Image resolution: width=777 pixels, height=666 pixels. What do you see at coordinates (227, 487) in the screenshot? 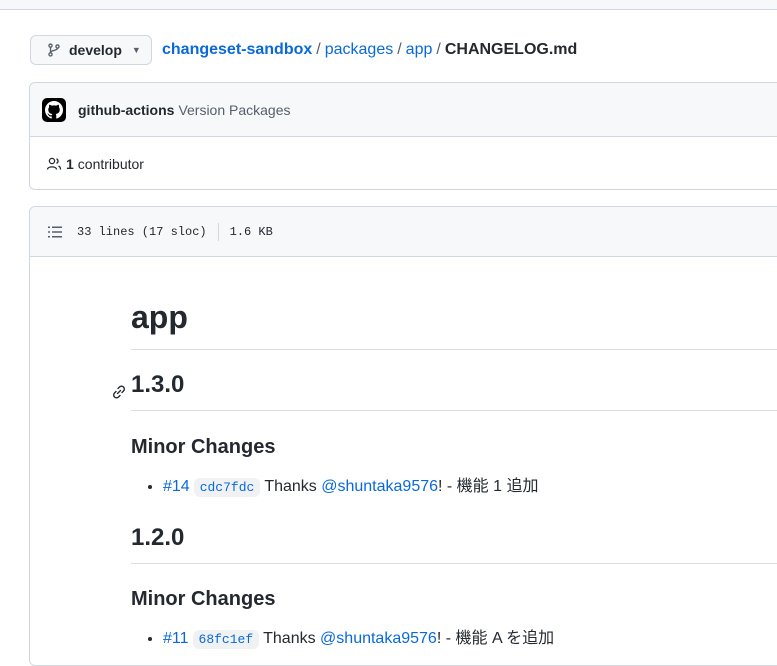
I see `commit-sha-link: cdc7fdc` at bounding box center [227, 487].